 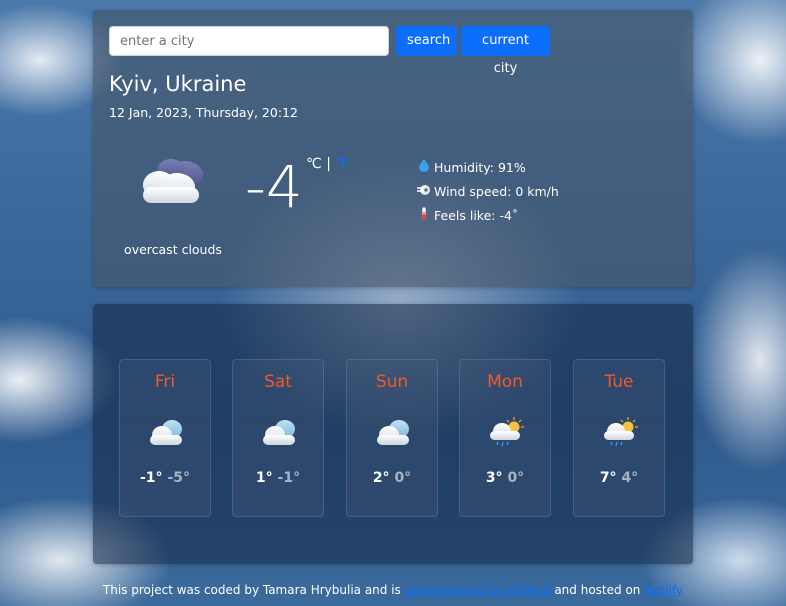 I want to click on forecast-max: 1°, so click(x=264, y=478).